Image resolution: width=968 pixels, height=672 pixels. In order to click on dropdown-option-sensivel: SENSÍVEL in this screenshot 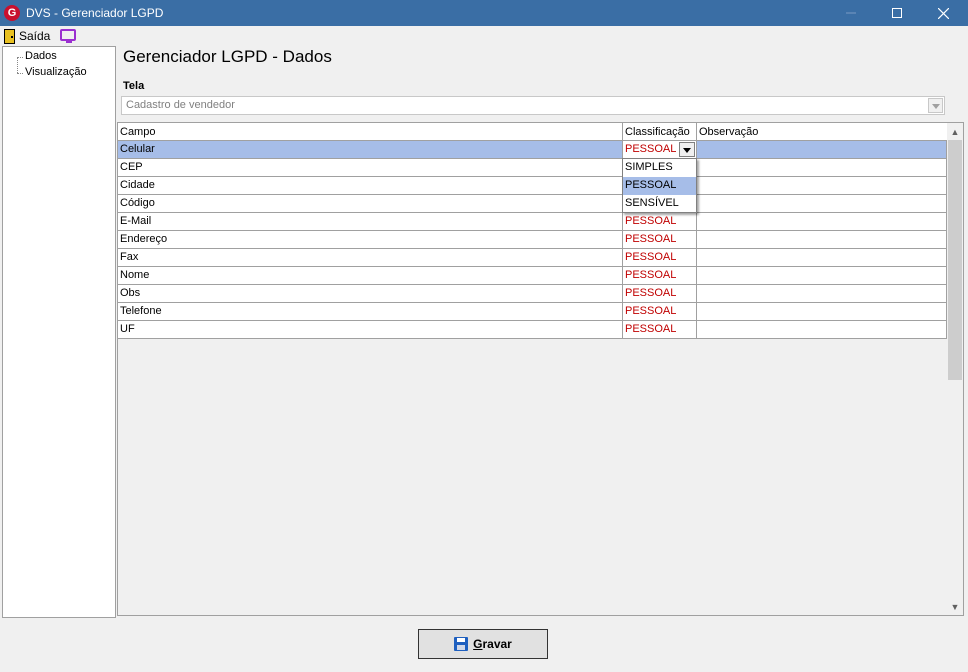, I will do `click(659, 204)`.